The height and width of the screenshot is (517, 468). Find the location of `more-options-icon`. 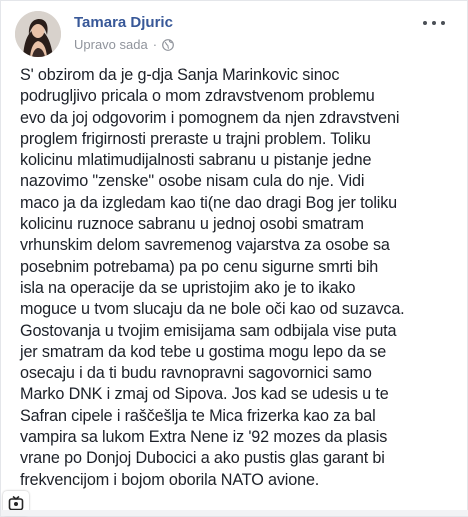

more-options-icon is located at coordinates (434, 23).